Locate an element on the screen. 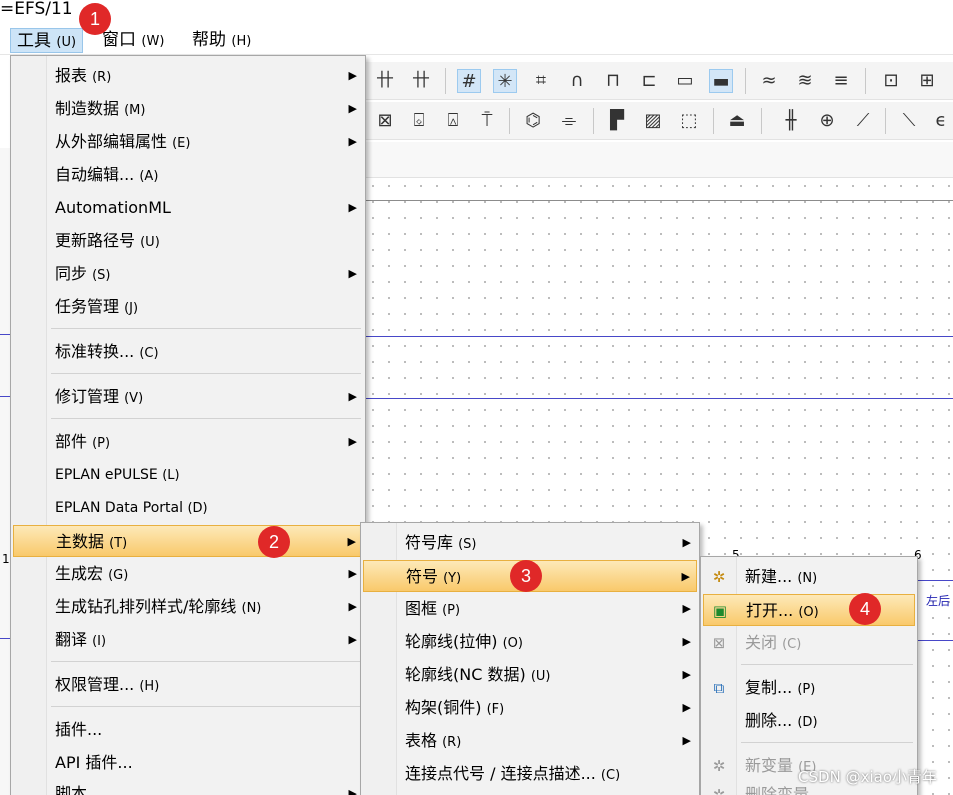 The height and width of the screenshot is (795, 953). menu-window-label: 窗口 is located at coordinates (119, 40).